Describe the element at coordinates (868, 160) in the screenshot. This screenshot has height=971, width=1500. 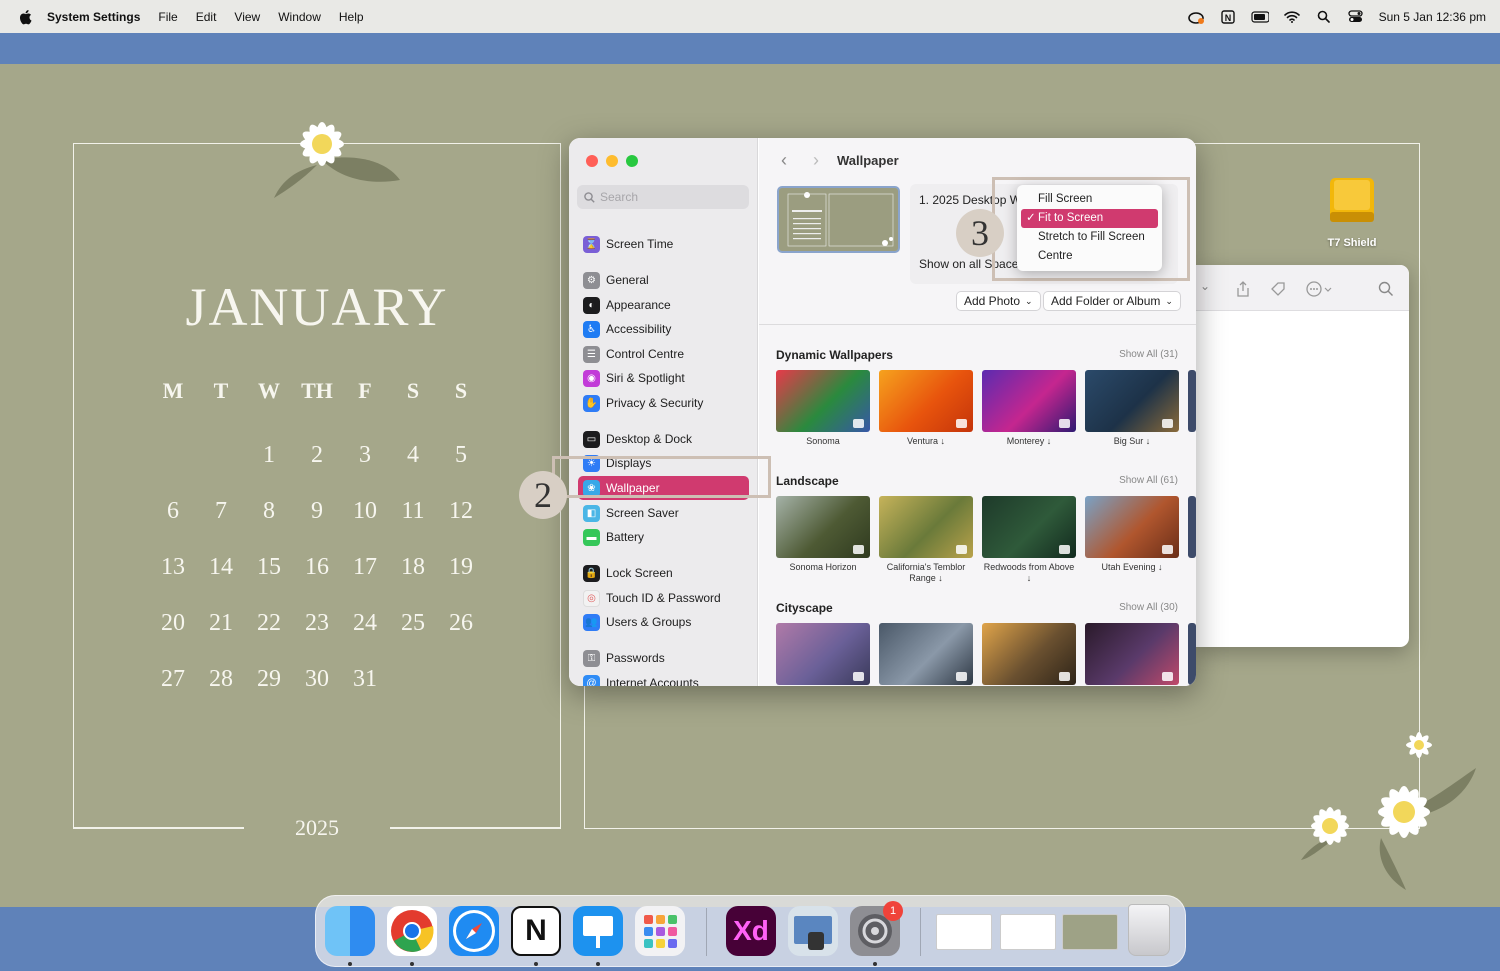
I see `pane-title: Wallpaper` at that location.